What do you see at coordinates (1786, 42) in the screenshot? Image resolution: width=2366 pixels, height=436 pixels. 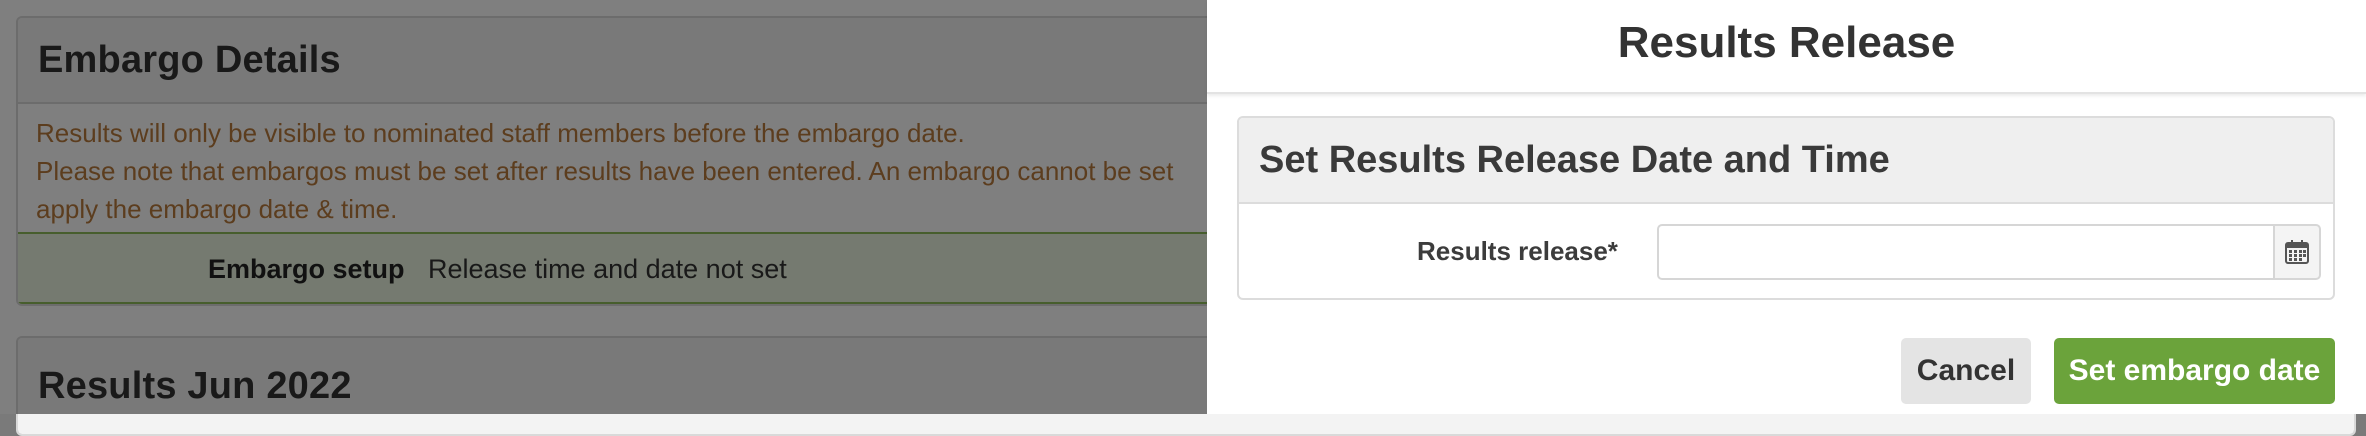 I see `modal-title: Results Release` at bounding box center [1786, 42].